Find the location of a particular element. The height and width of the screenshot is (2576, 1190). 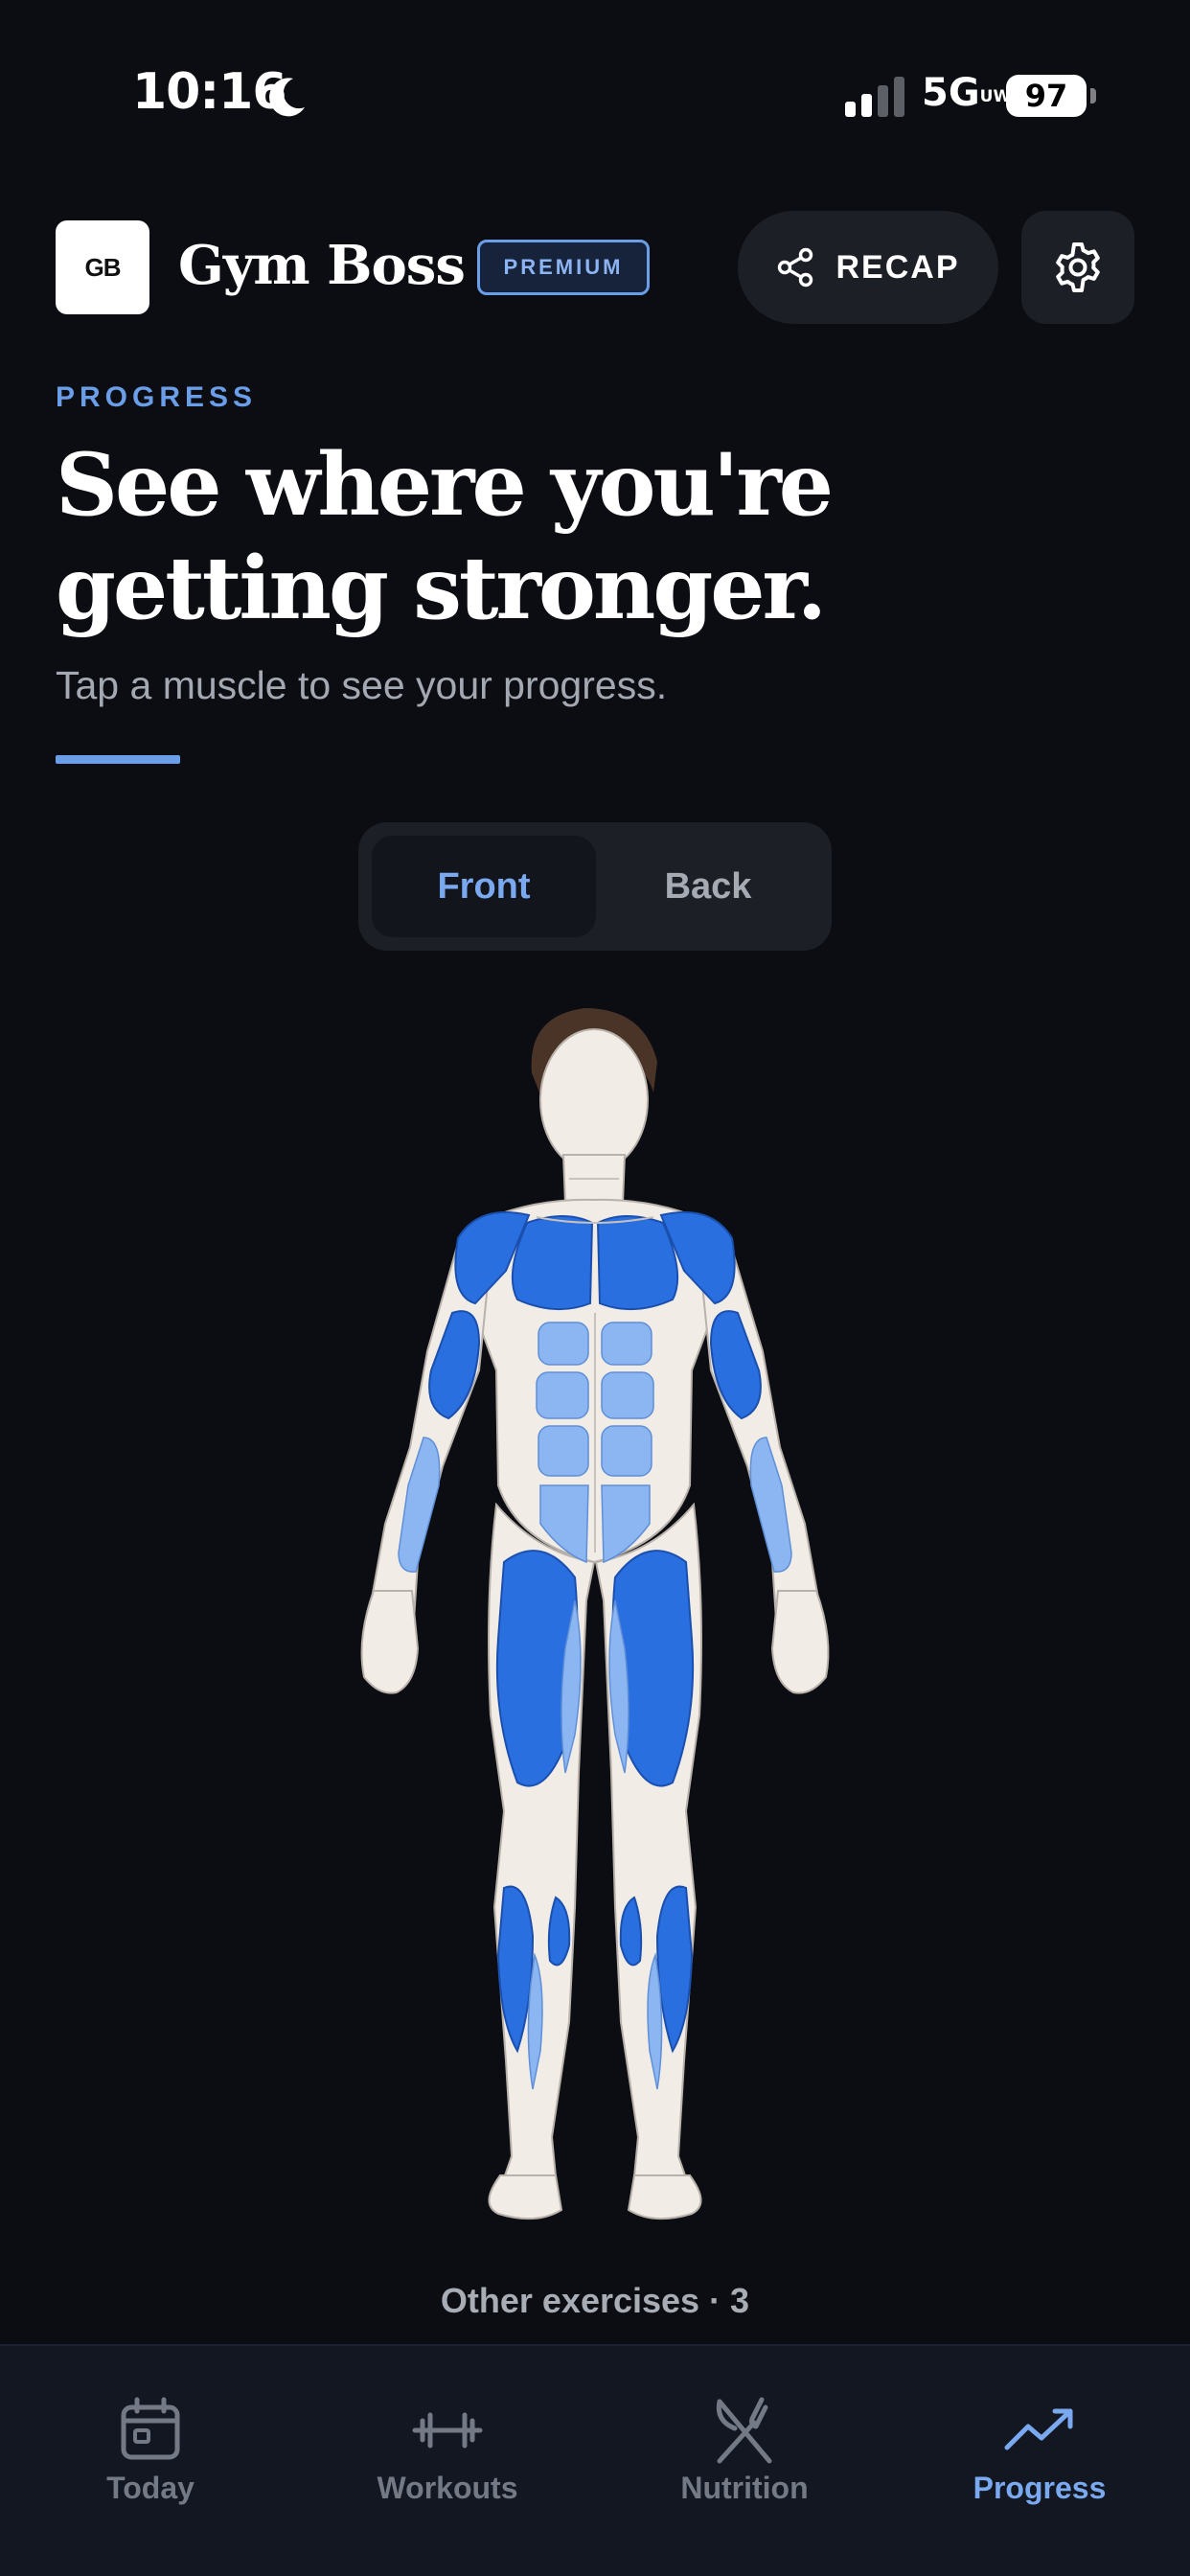

settings-button is located at coordinates (1077, 267).